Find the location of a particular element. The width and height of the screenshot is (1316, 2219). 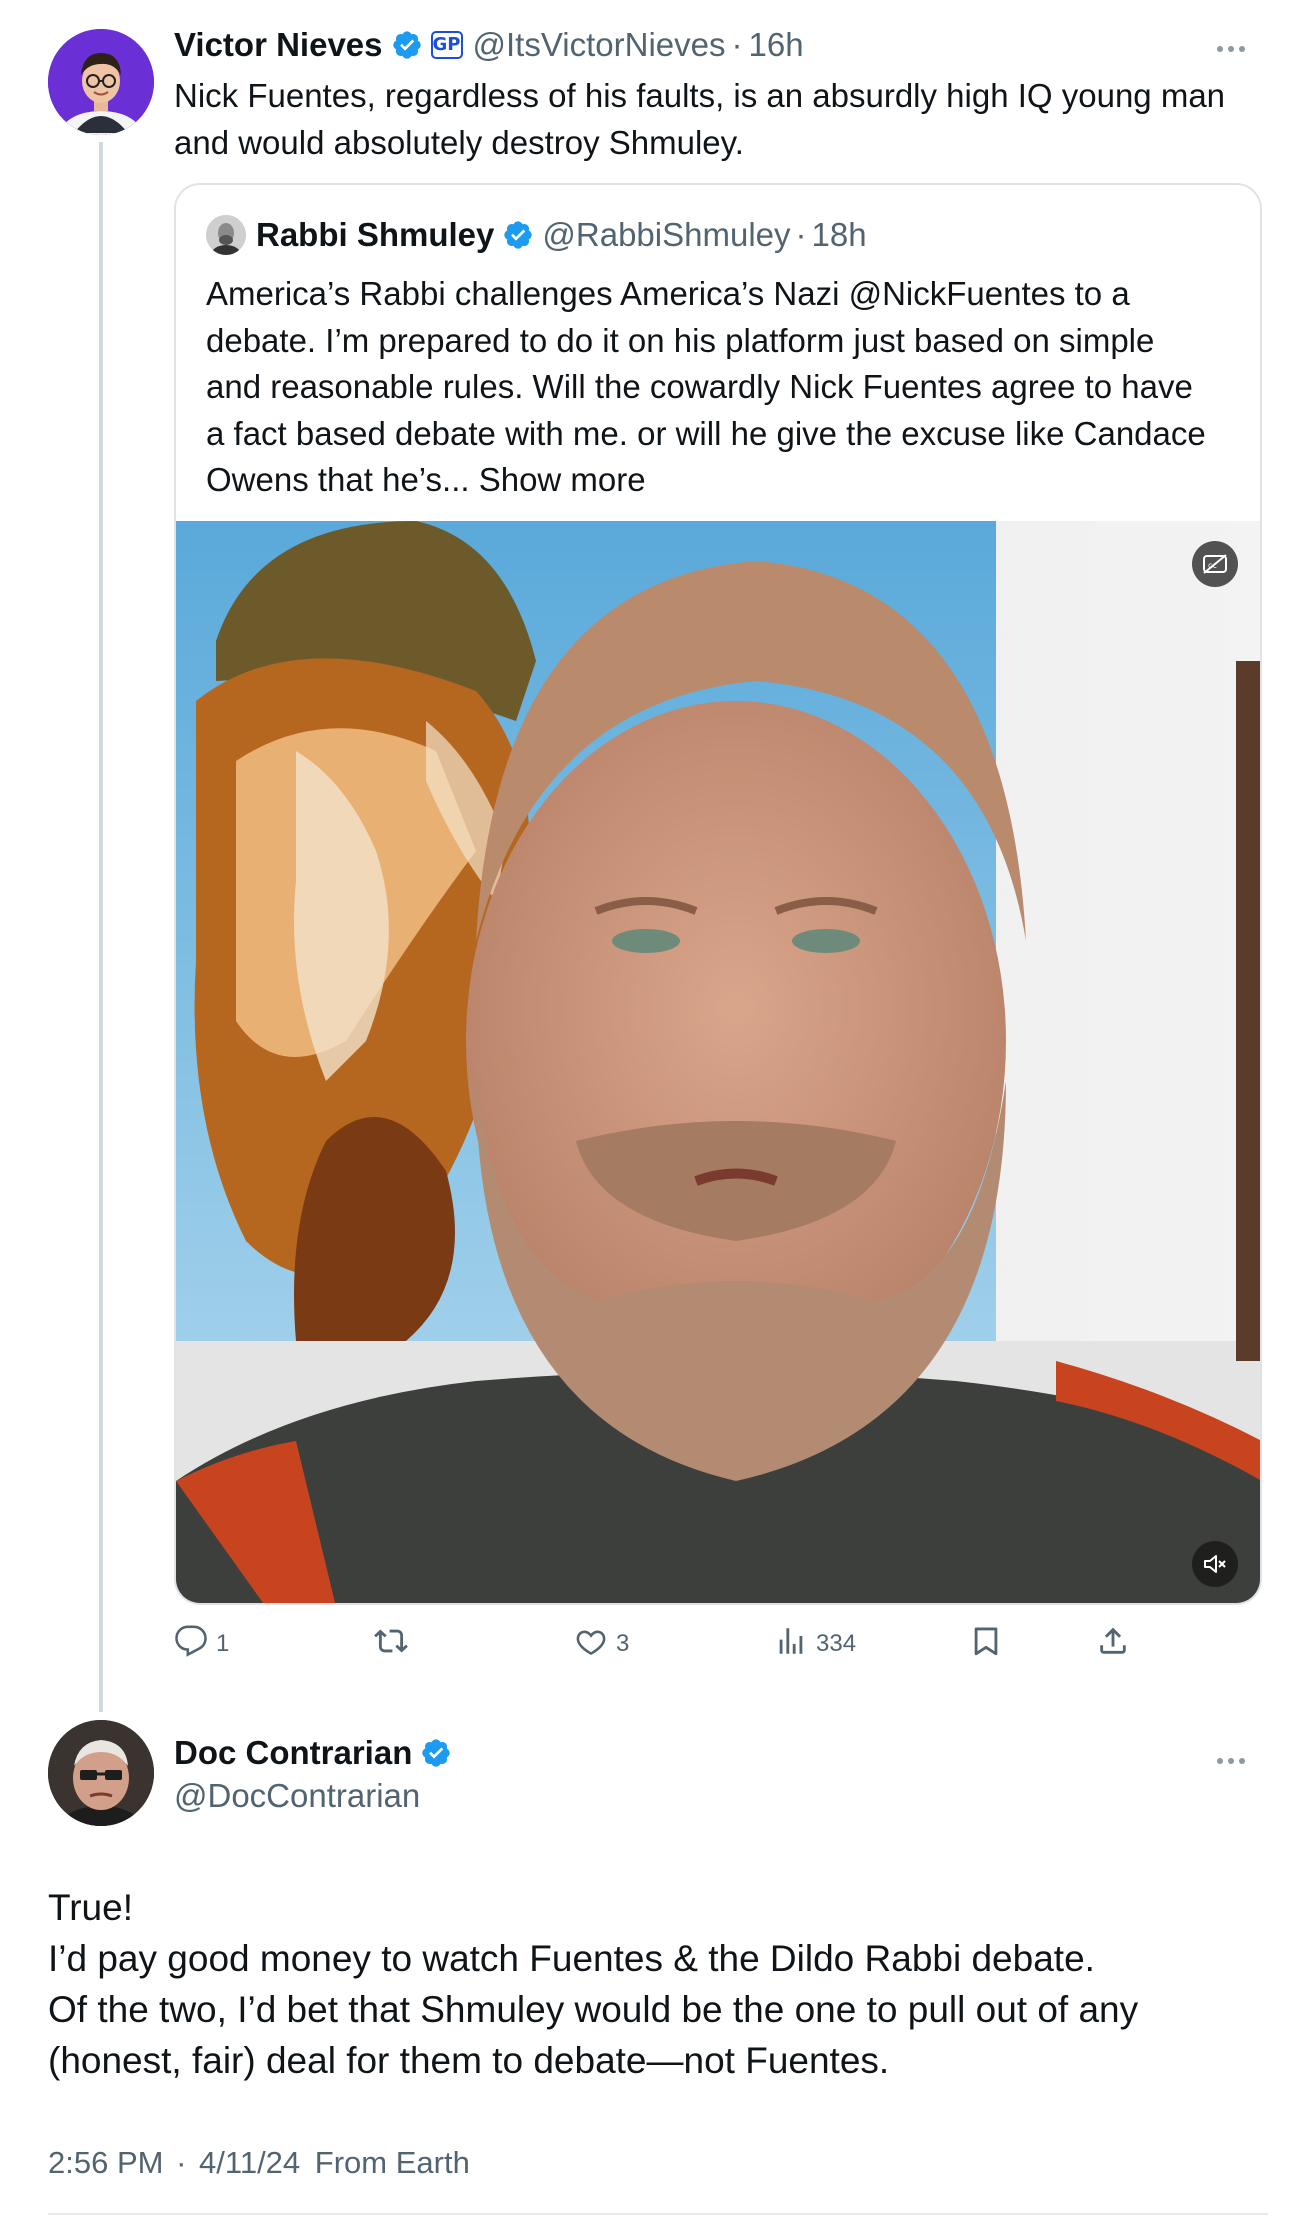

thread-connector-line is located at coordinates (101, 927).